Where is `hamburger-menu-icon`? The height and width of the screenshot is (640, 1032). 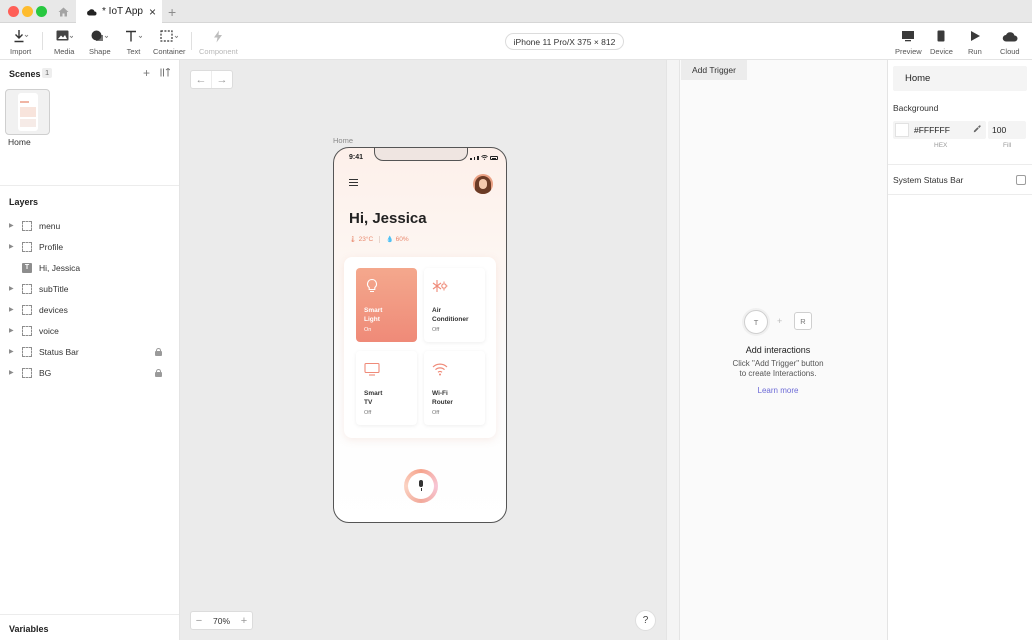
hamburger-menu-icon is located at coordinates (353, 182).